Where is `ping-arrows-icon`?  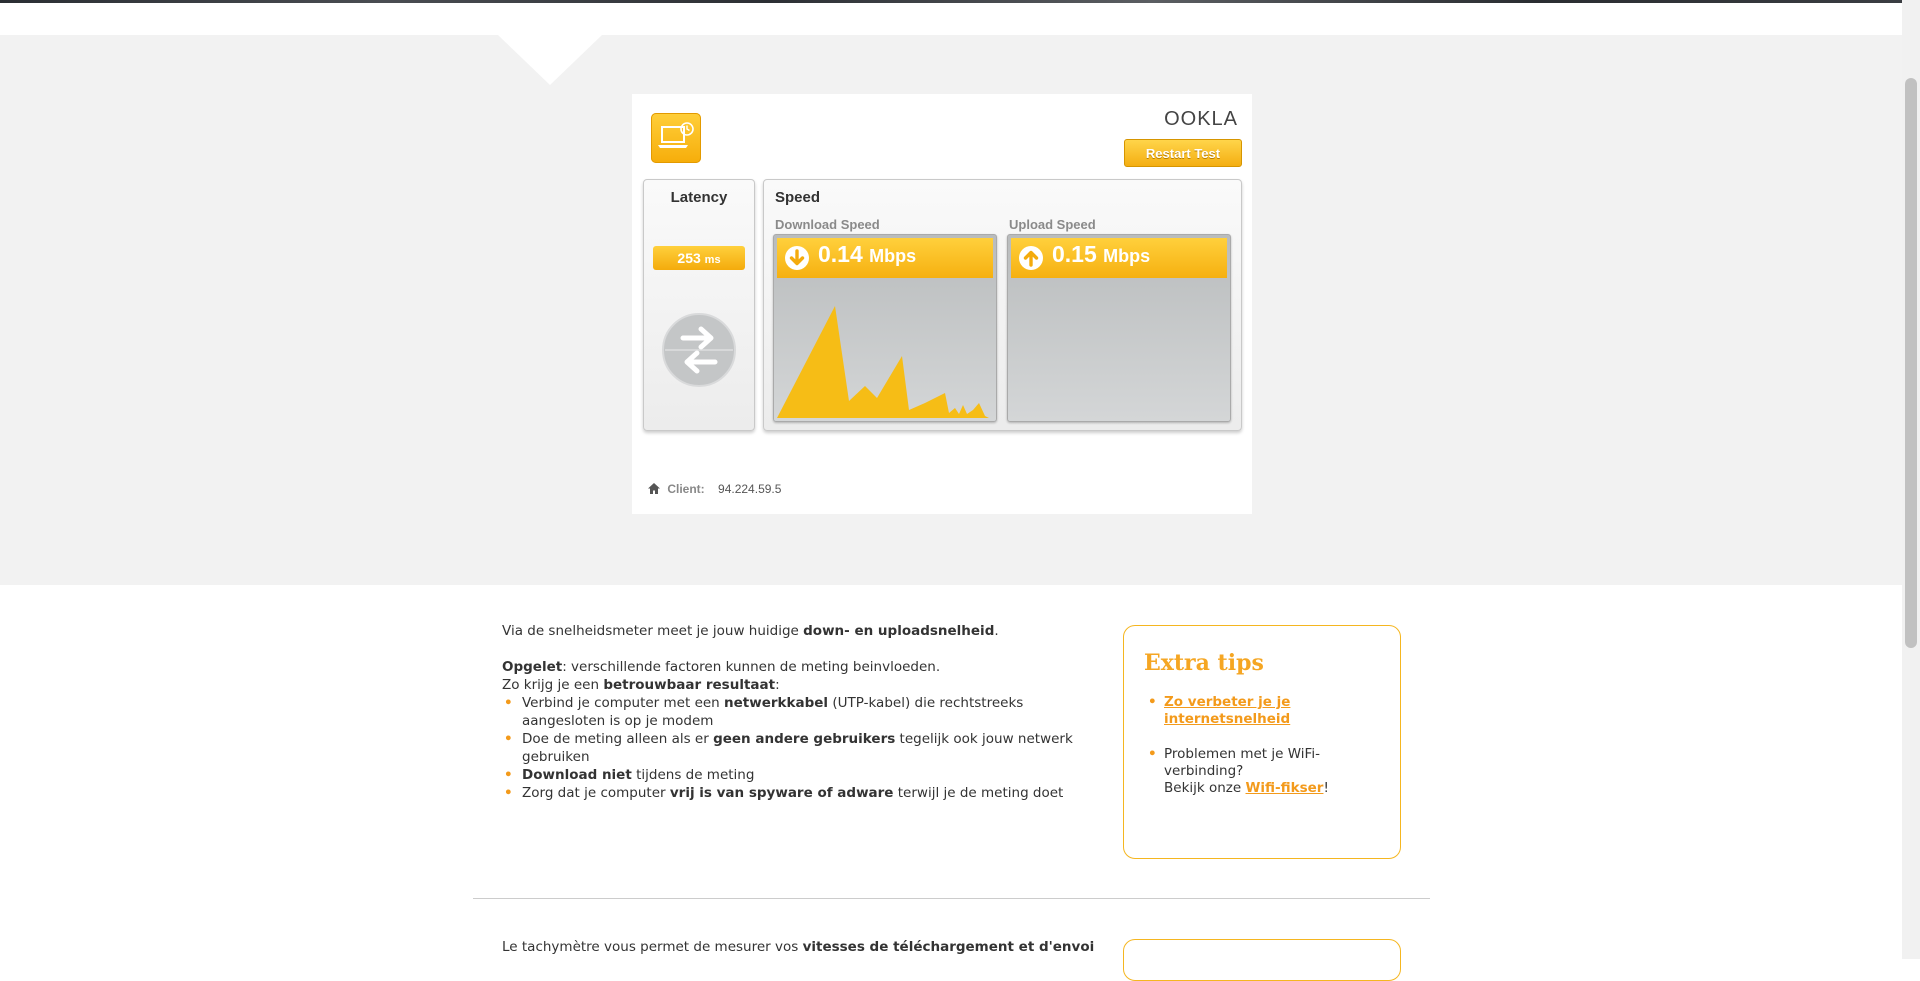 ping-arrows-icon is located at coordinates (699, 352).